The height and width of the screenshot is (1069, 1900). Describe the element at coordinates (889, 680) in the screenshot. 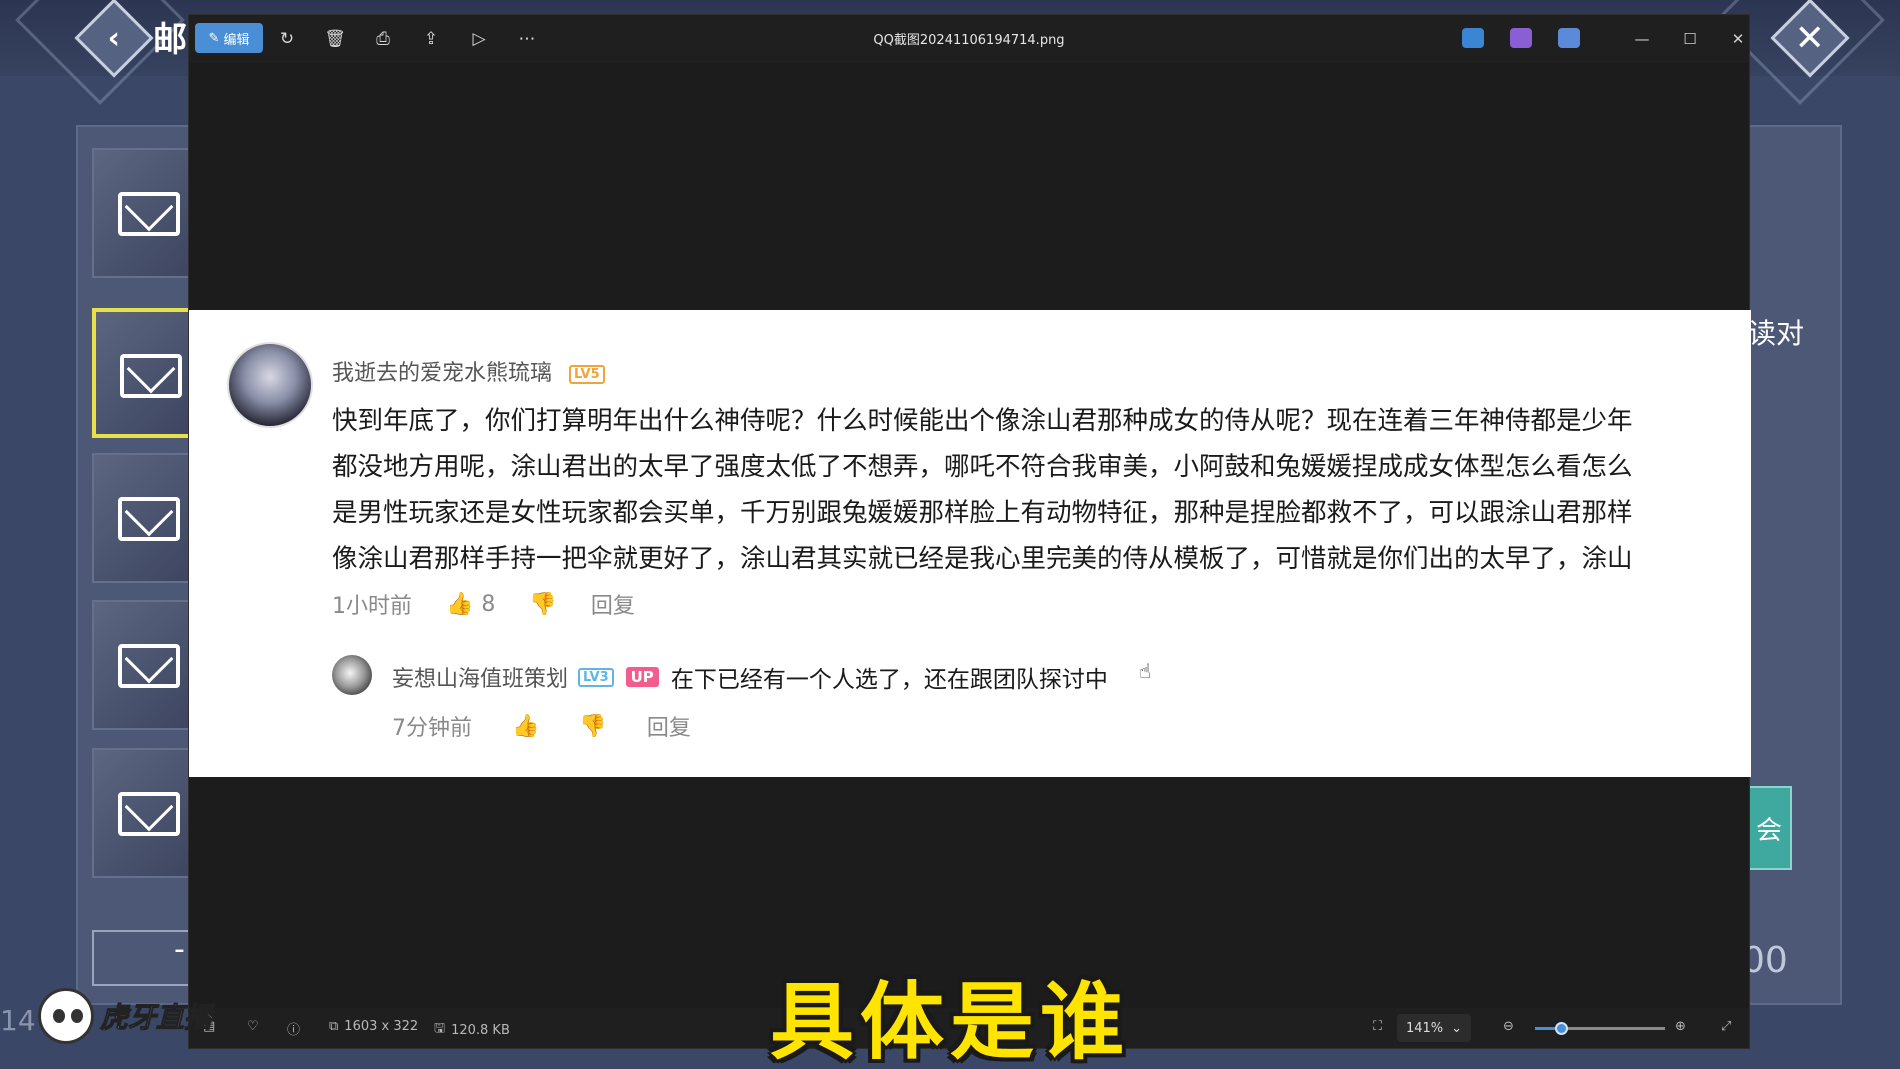

I see `reply-text: 在下已经有一个人选了，还在跟团队探讨中` at that location.